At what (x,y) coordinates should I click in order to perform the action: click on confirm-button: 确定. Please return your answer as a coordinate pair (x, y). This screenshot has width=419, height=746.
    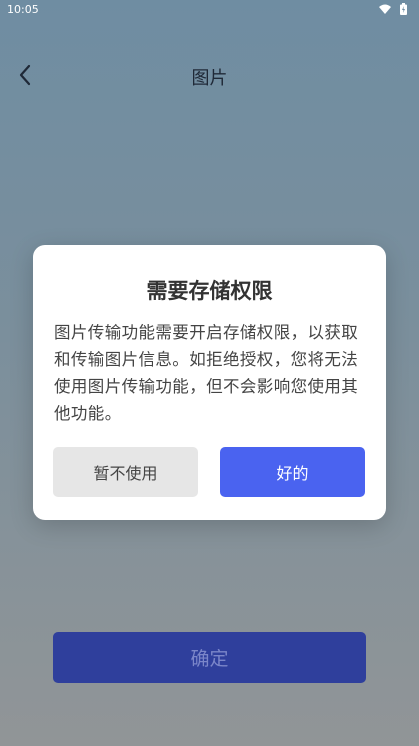
    Looking at the image, I should click on (209, 657).